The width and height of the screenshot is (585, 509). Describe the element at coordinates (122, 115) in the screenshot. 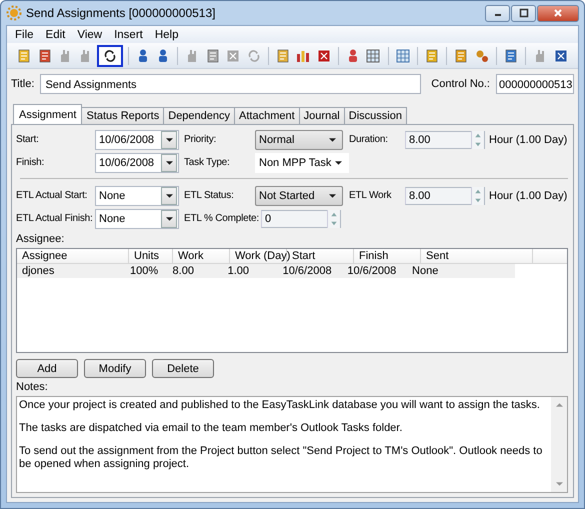

I see `tab: Status Reports` at that location.